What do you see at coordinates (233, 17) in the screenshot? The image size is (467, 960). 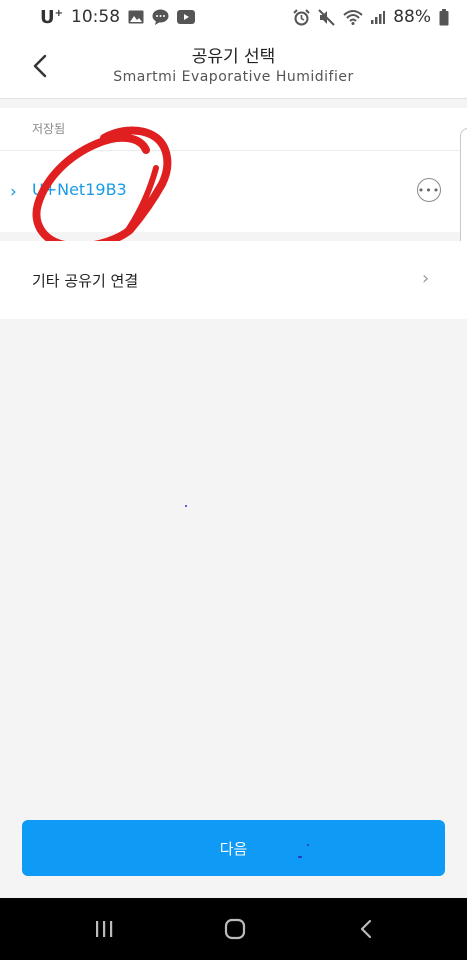 I see `status-bar: U+ 10:58 88%` at bounding box center [233, 17].